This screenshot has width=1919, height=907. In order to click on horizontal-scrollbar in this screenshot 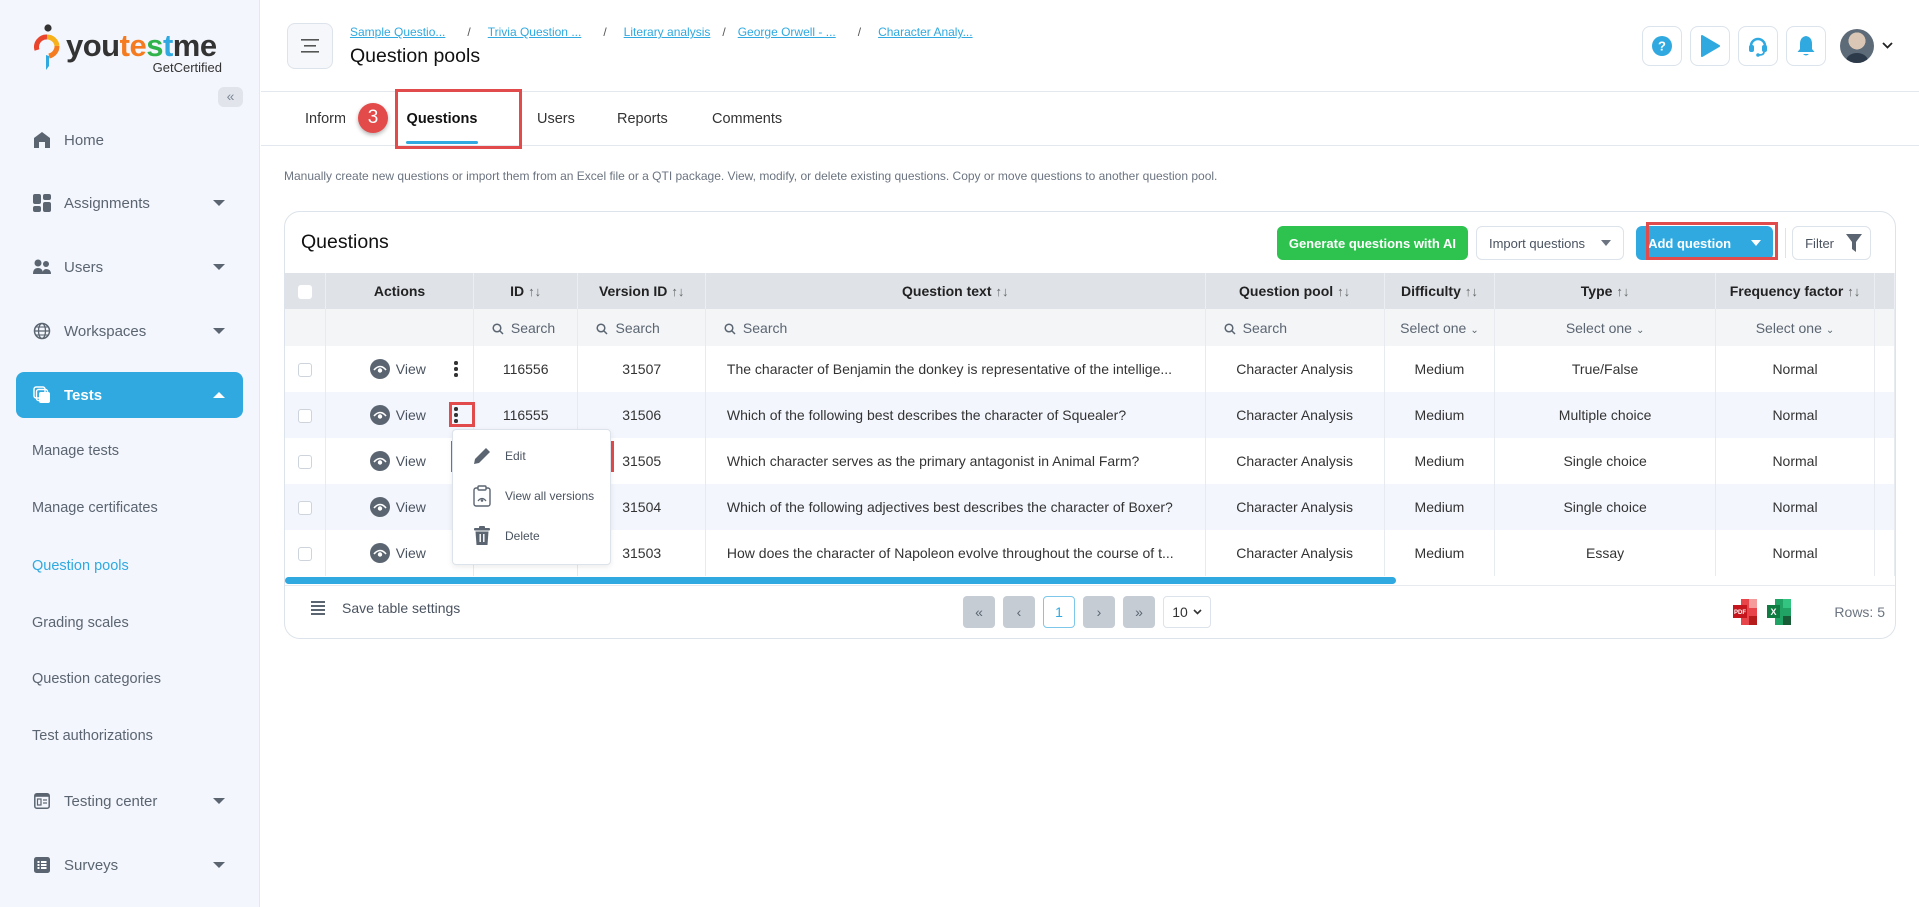, I will do `click(840, 580)`.